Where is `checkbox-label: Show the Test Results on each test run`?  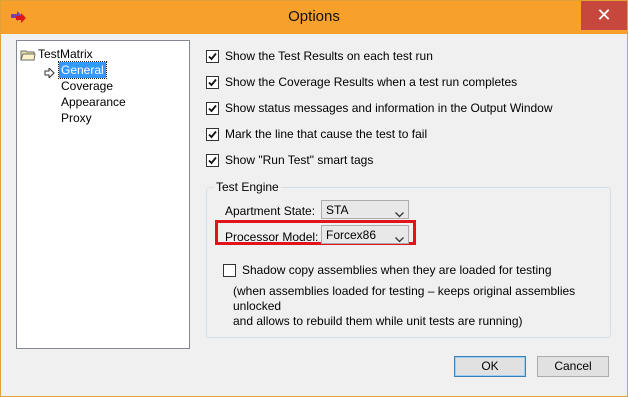
checkbox-label: Show the Test Results on each test run is located at coordinates (329, 56).